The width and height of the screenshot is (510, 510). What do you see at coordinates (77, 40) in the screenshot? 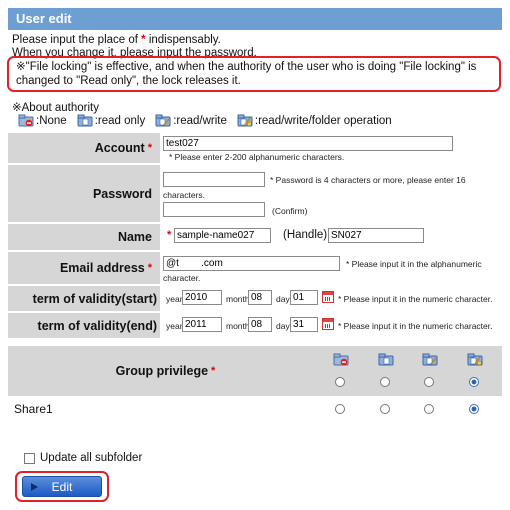
I see `intro-line1: Please input the place of` at bounding box center [77, 40].